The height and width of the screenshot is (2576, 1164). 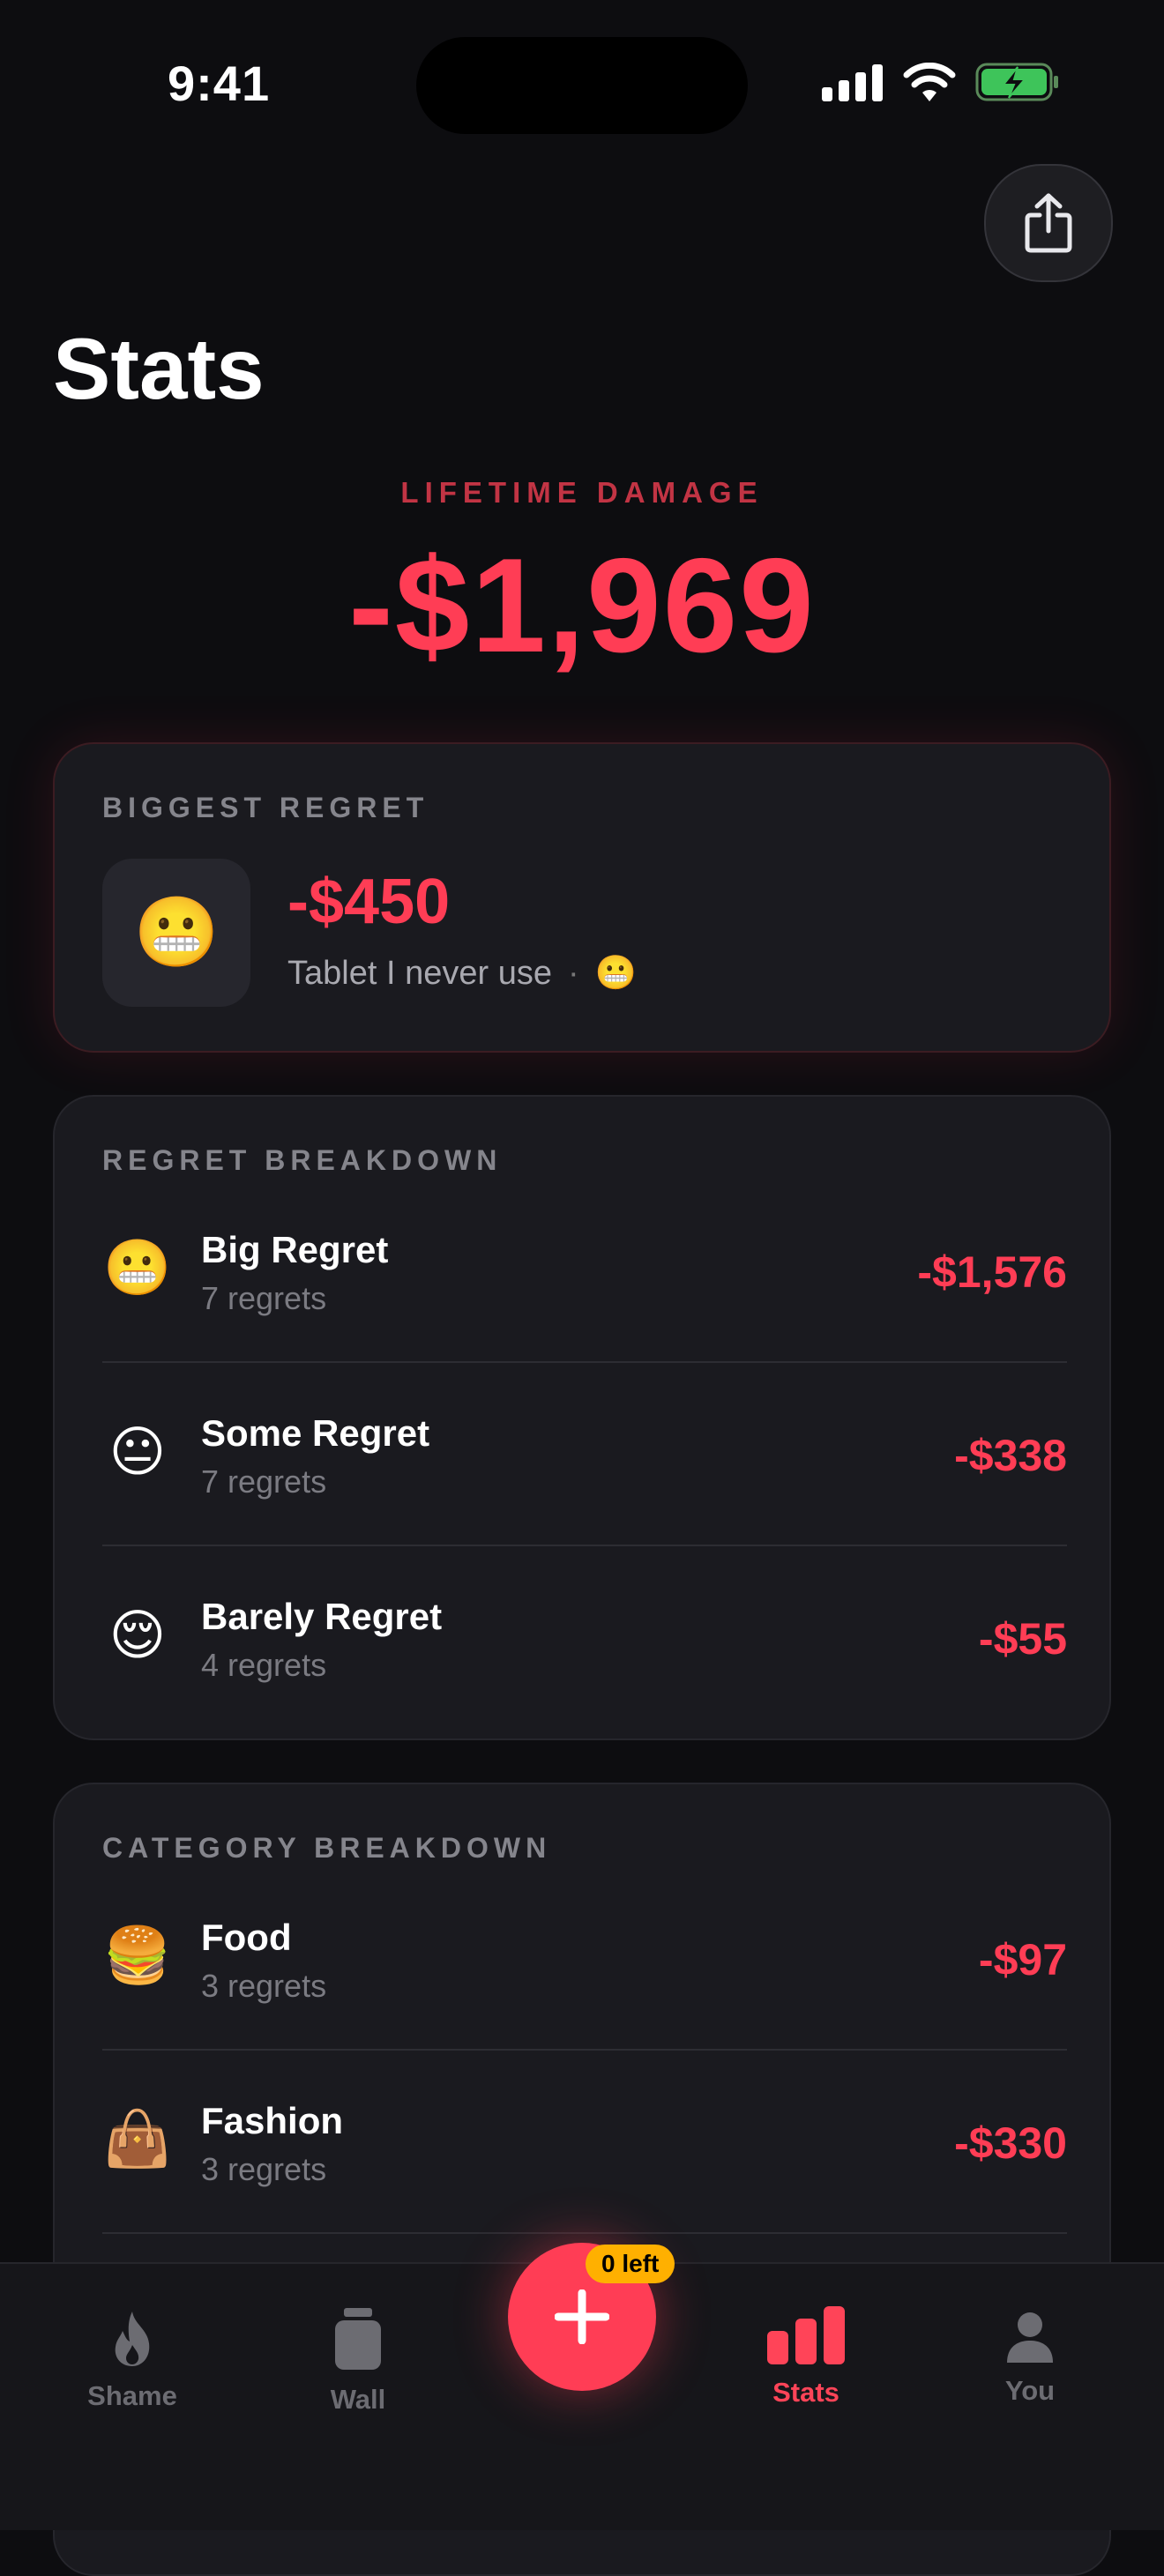 What do you see at coordinates (630, 2264) in the screenshot?
I see `remaining-count-badge: 0 left` at bounding box center [630, 2264].